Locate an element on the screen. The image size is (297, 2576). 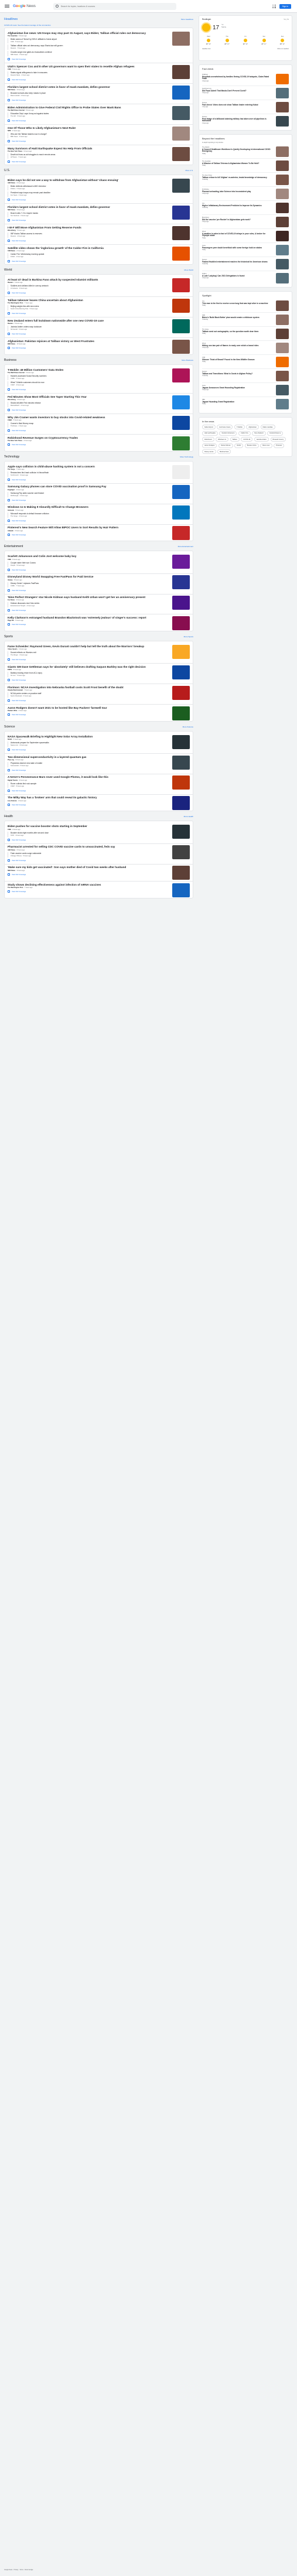
source-name: The Verge is located at coordinates (11, 469).